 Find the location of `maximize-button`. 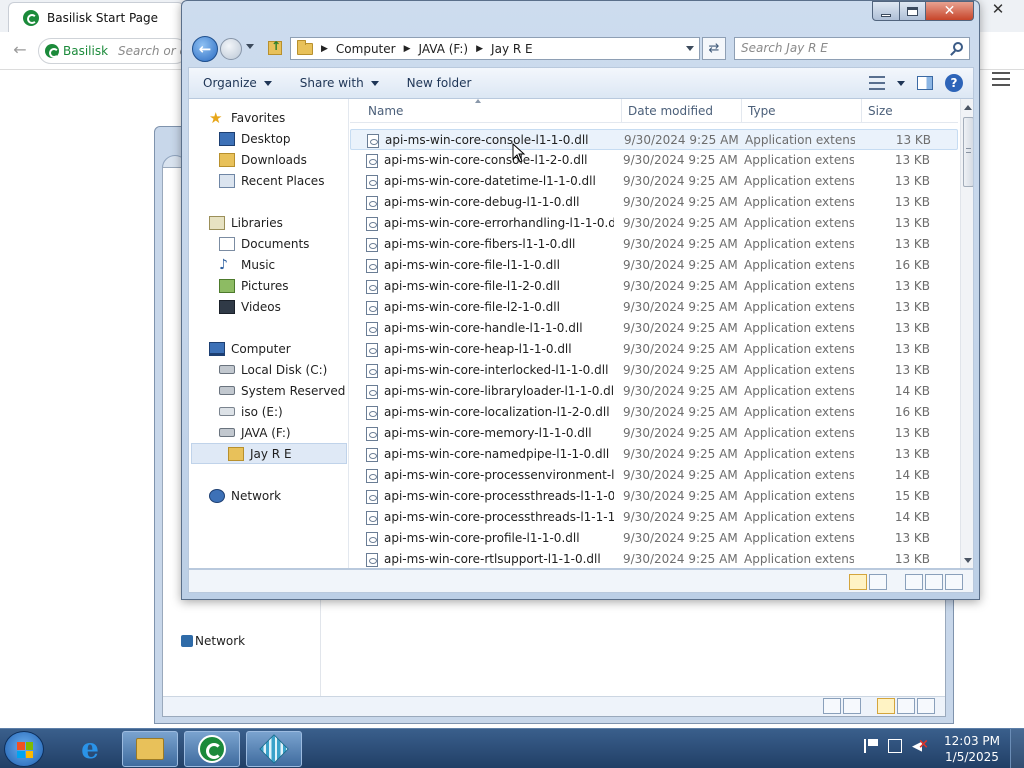

maximize-button is located at coordinates (913, 11).